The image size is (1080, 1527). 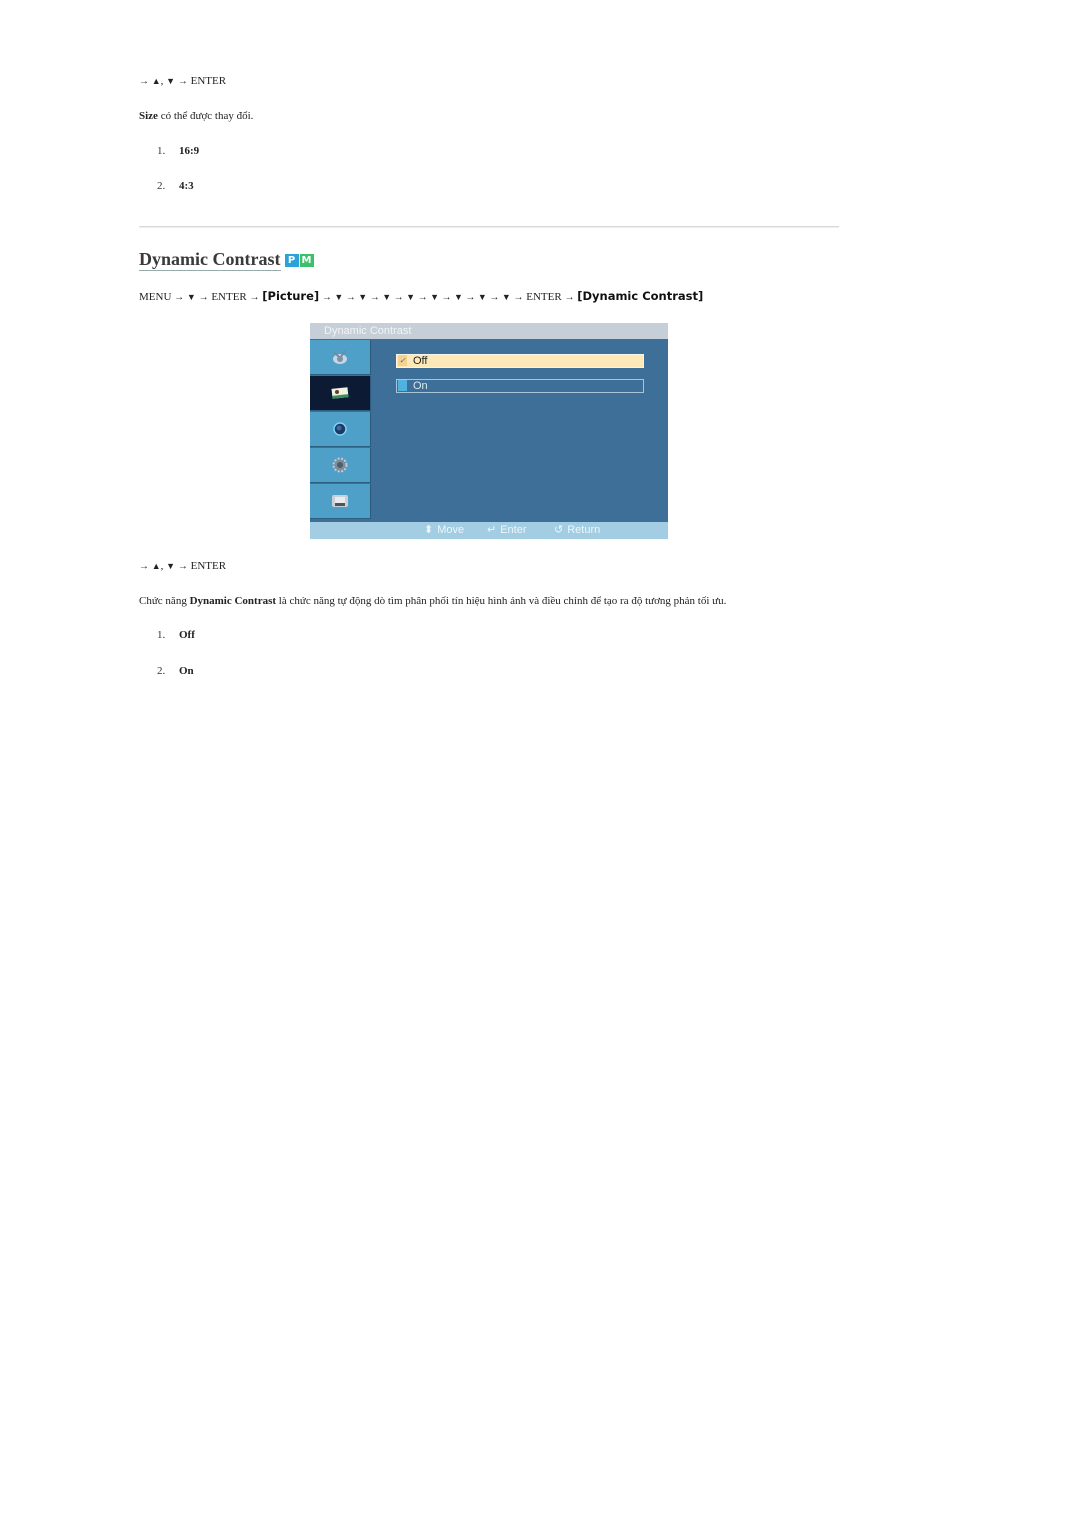 I want to click on osd-move-hint: ⬍ Move, so click(x=444, y=530).